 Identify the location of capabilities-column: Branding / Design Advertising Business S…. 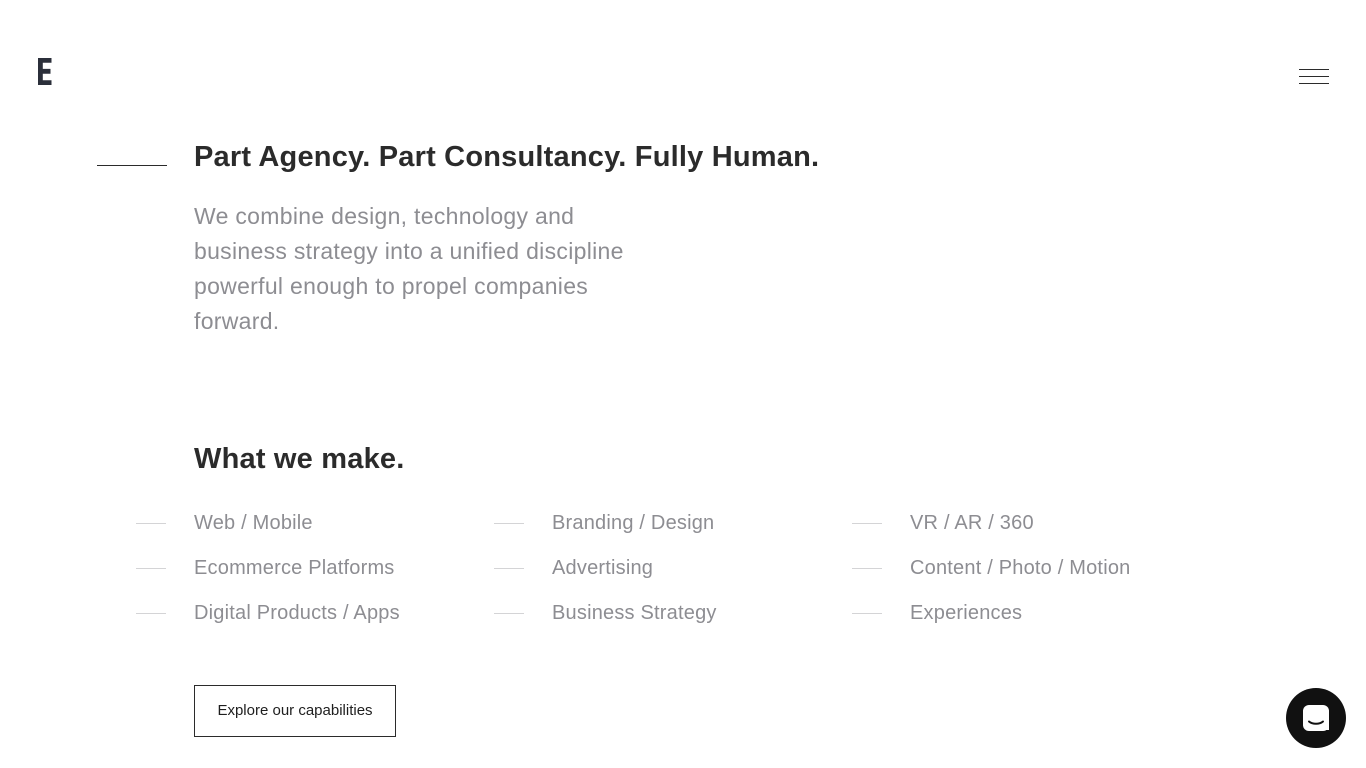
(659, 573).